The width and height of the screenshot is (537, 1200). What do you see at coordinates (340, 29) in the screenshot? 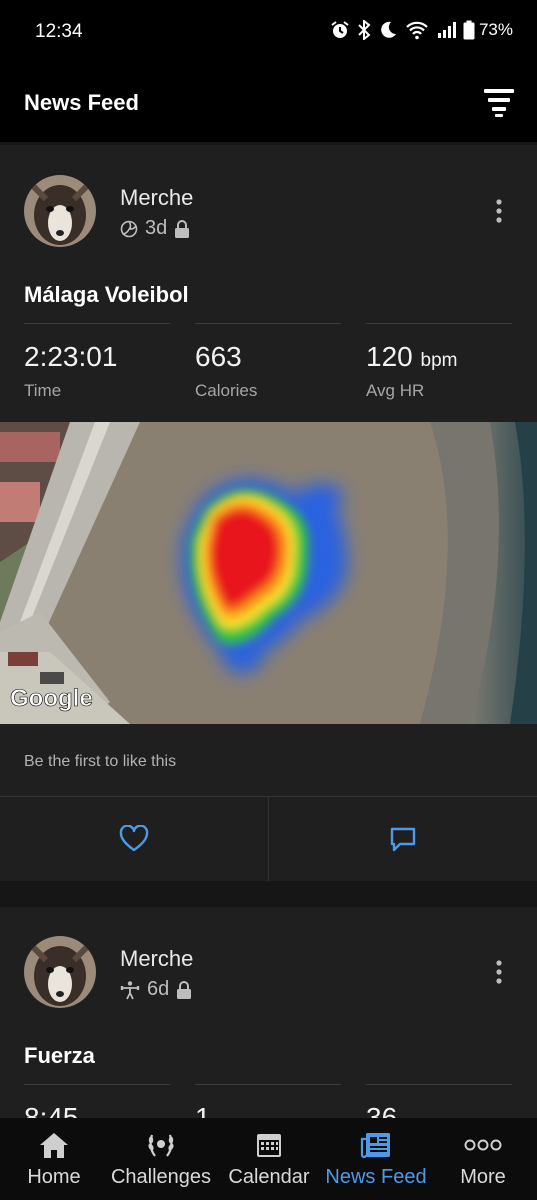
I see `alarm-icon` at bounding box center [340, 29].